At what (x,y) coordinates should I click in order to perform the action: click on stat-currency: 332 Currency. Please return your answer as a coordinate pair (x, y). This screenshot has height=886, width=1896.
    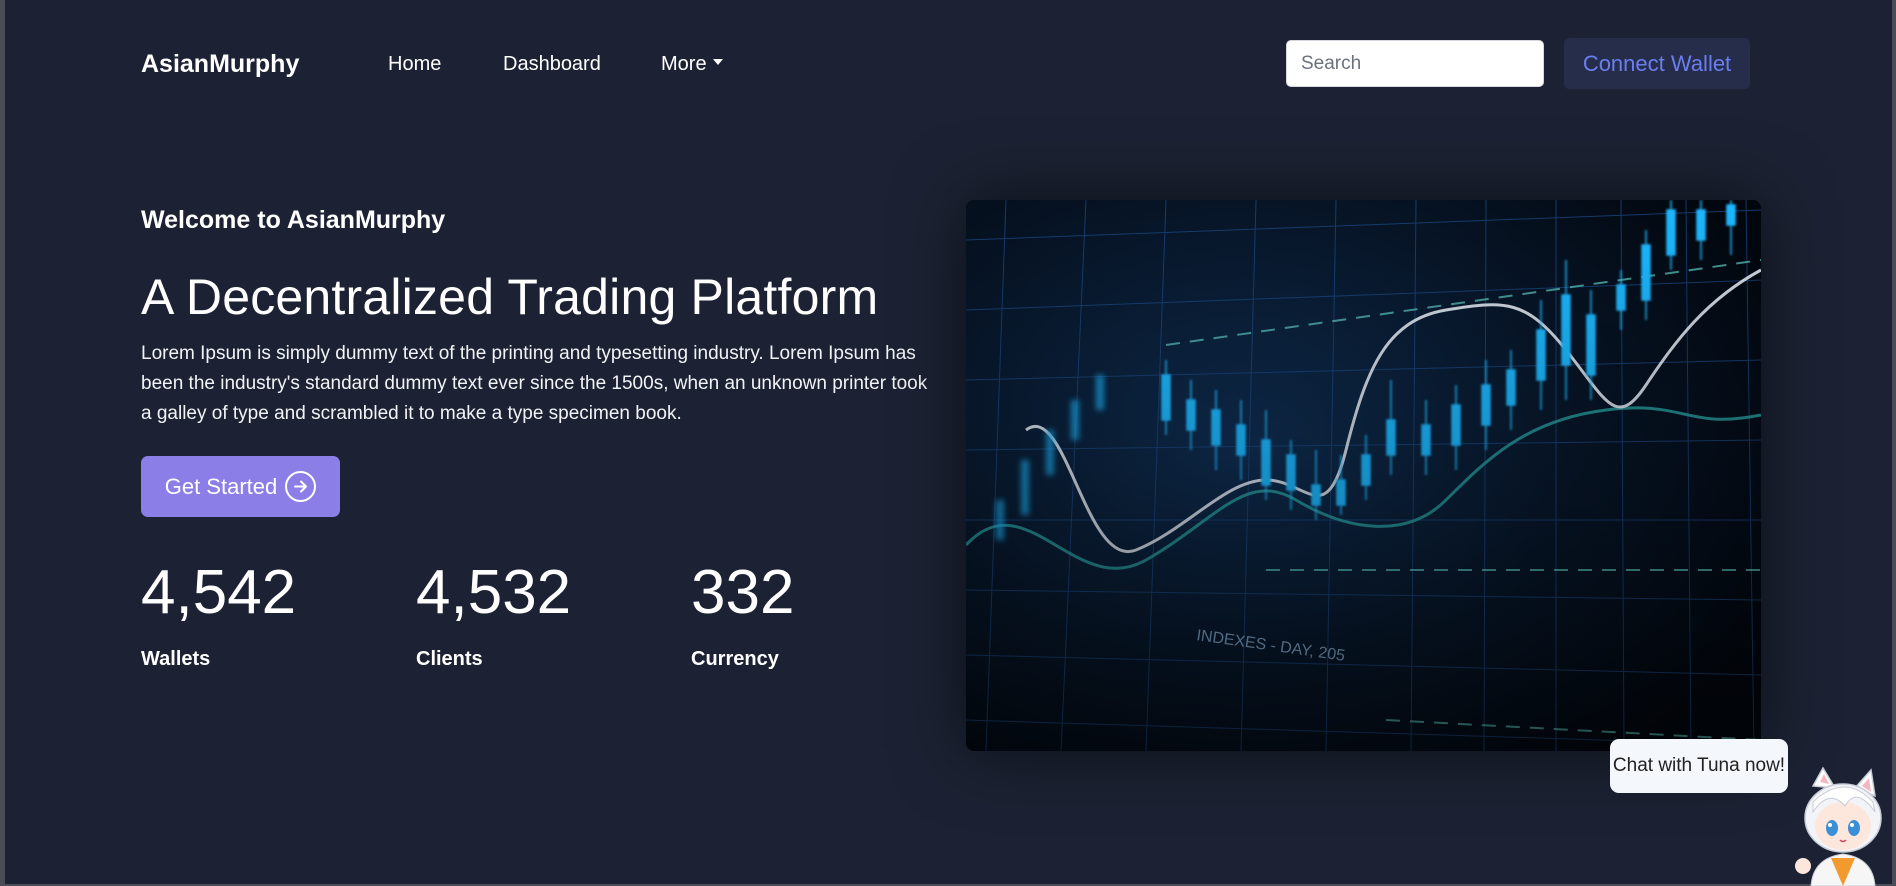
    Looking at the image, I should click on (742, 616).